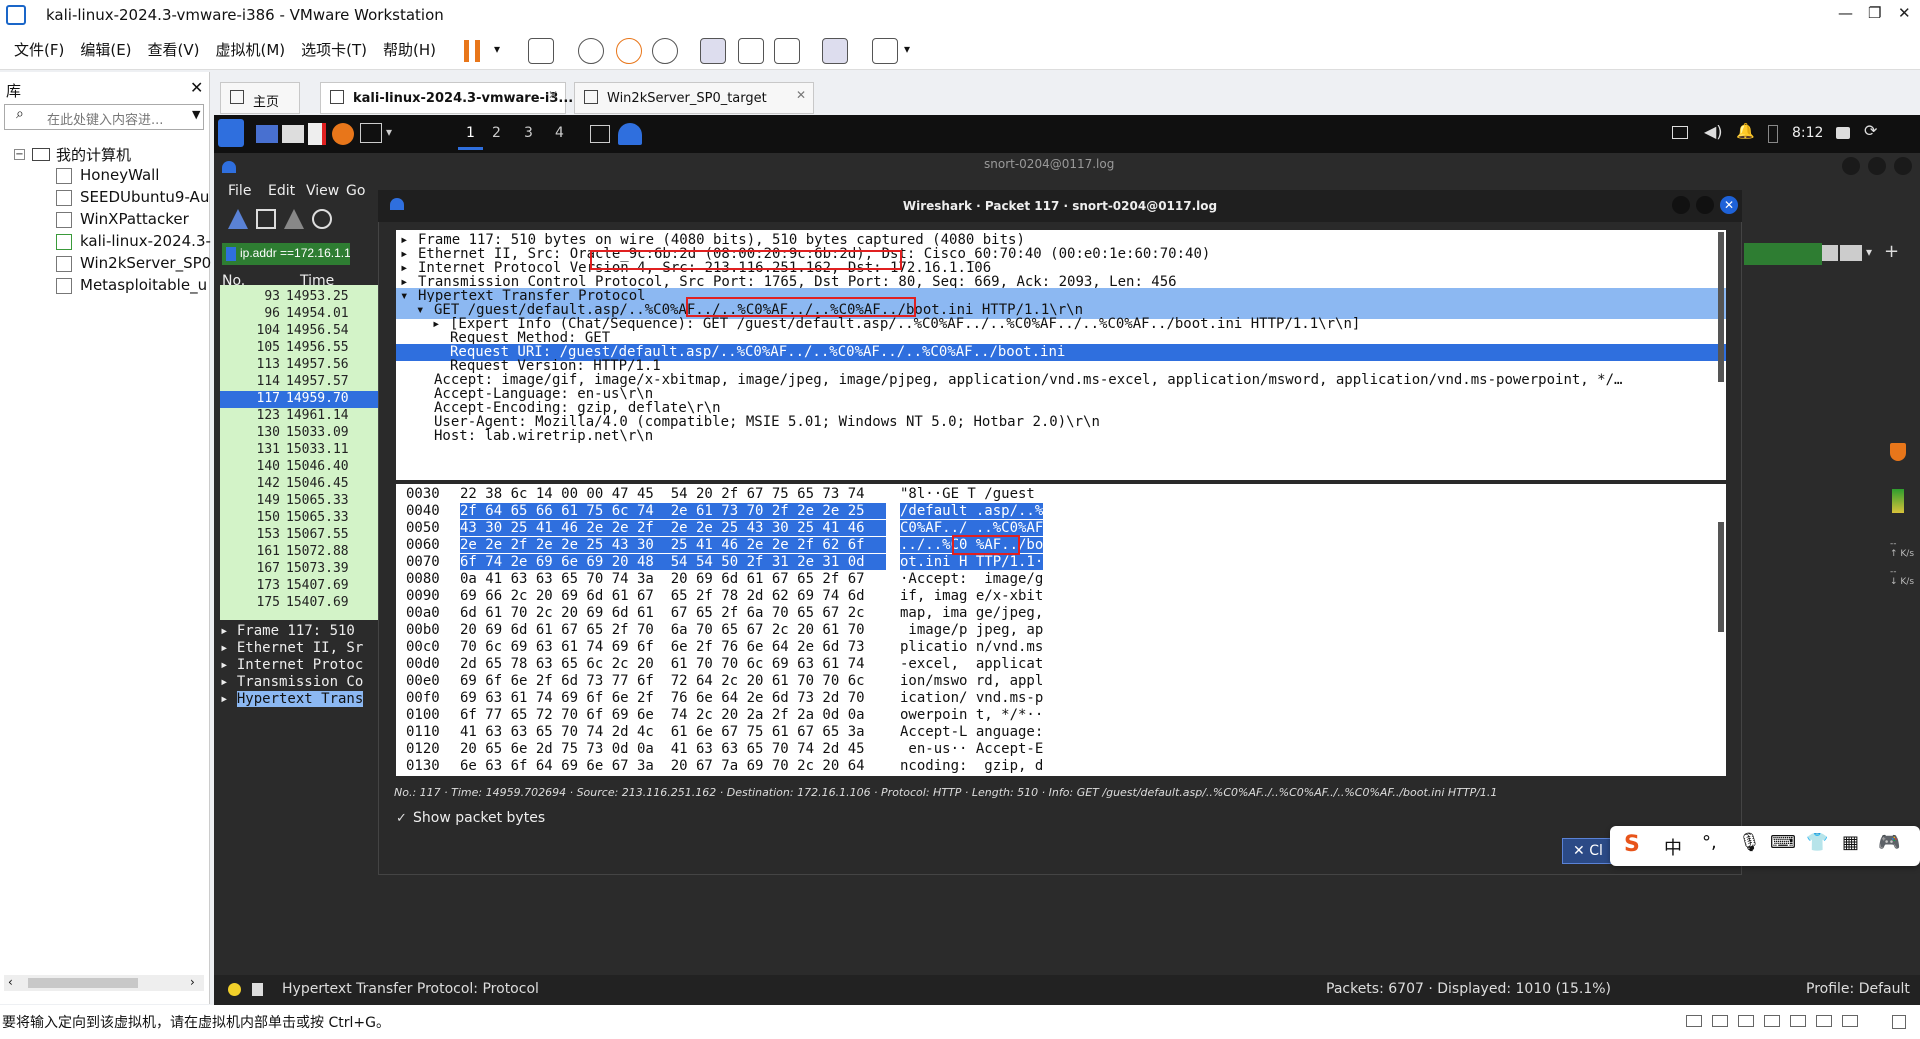 The image size is (1920, 1039). I want to click on tree-collapse-icon: −, so click(19, 154).